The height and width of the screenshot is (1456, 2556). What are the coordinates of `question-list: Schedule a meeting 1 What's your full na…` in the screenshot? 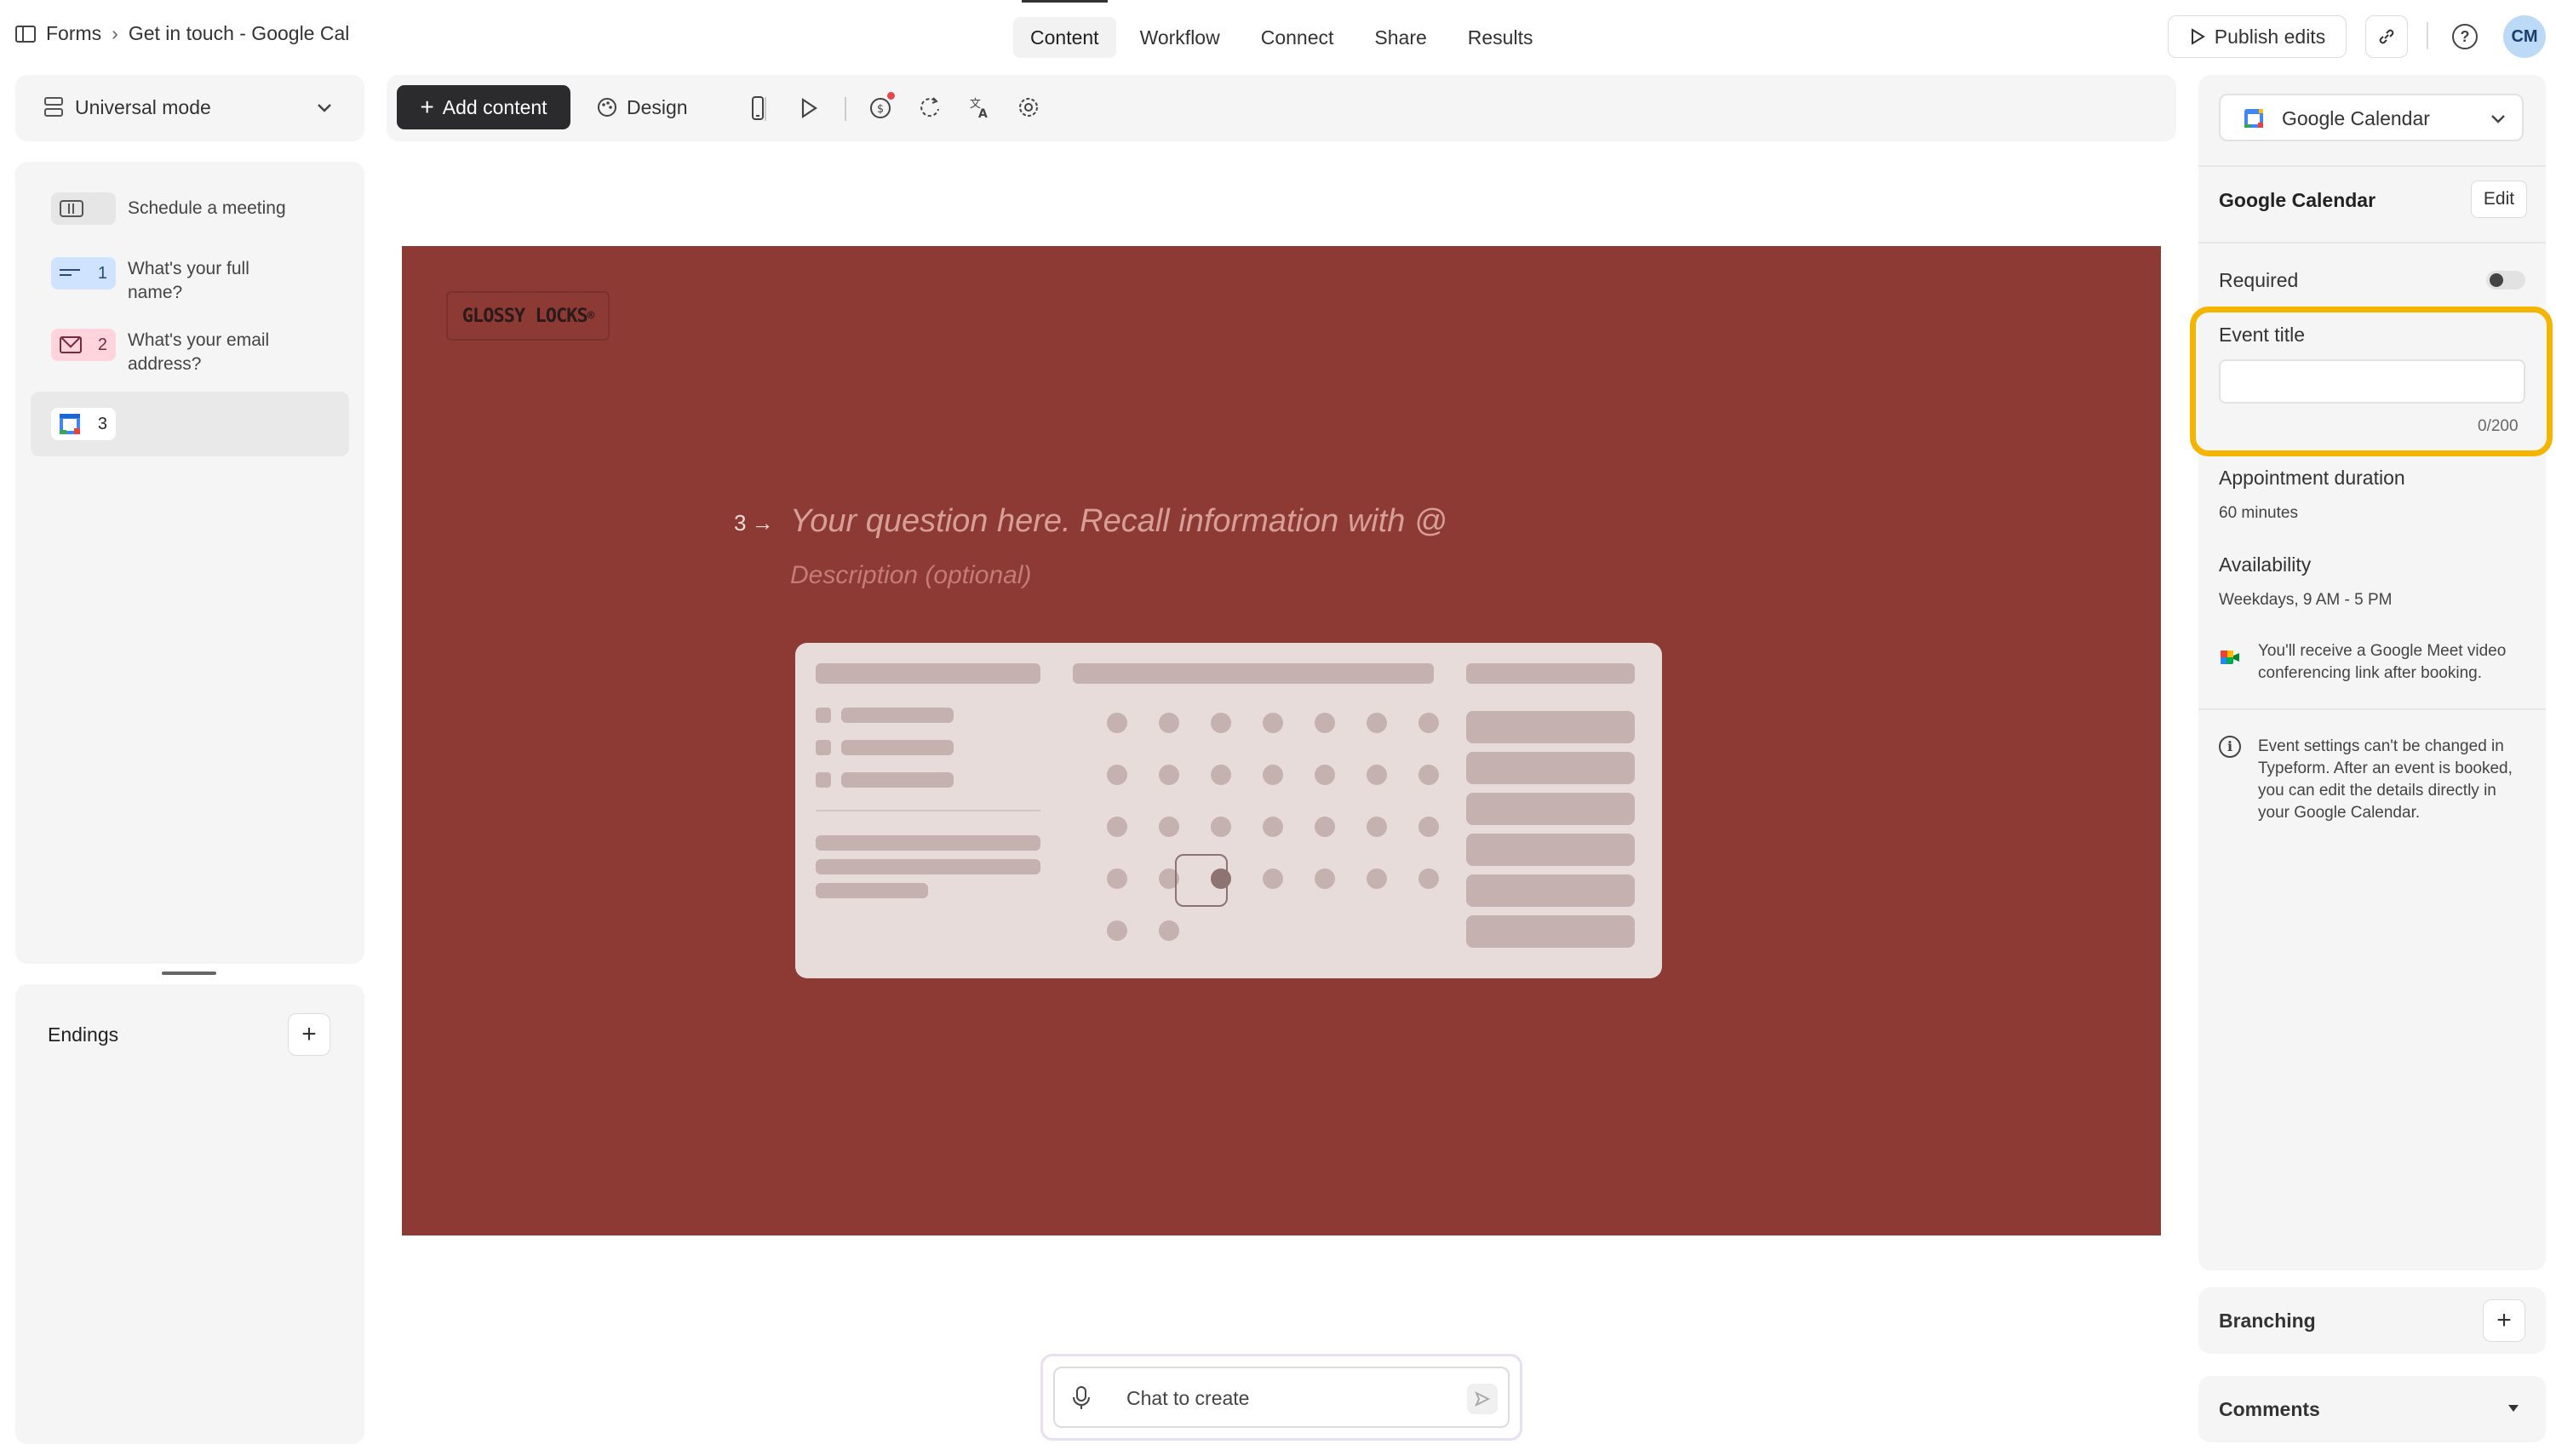 It's located at (189, 563).